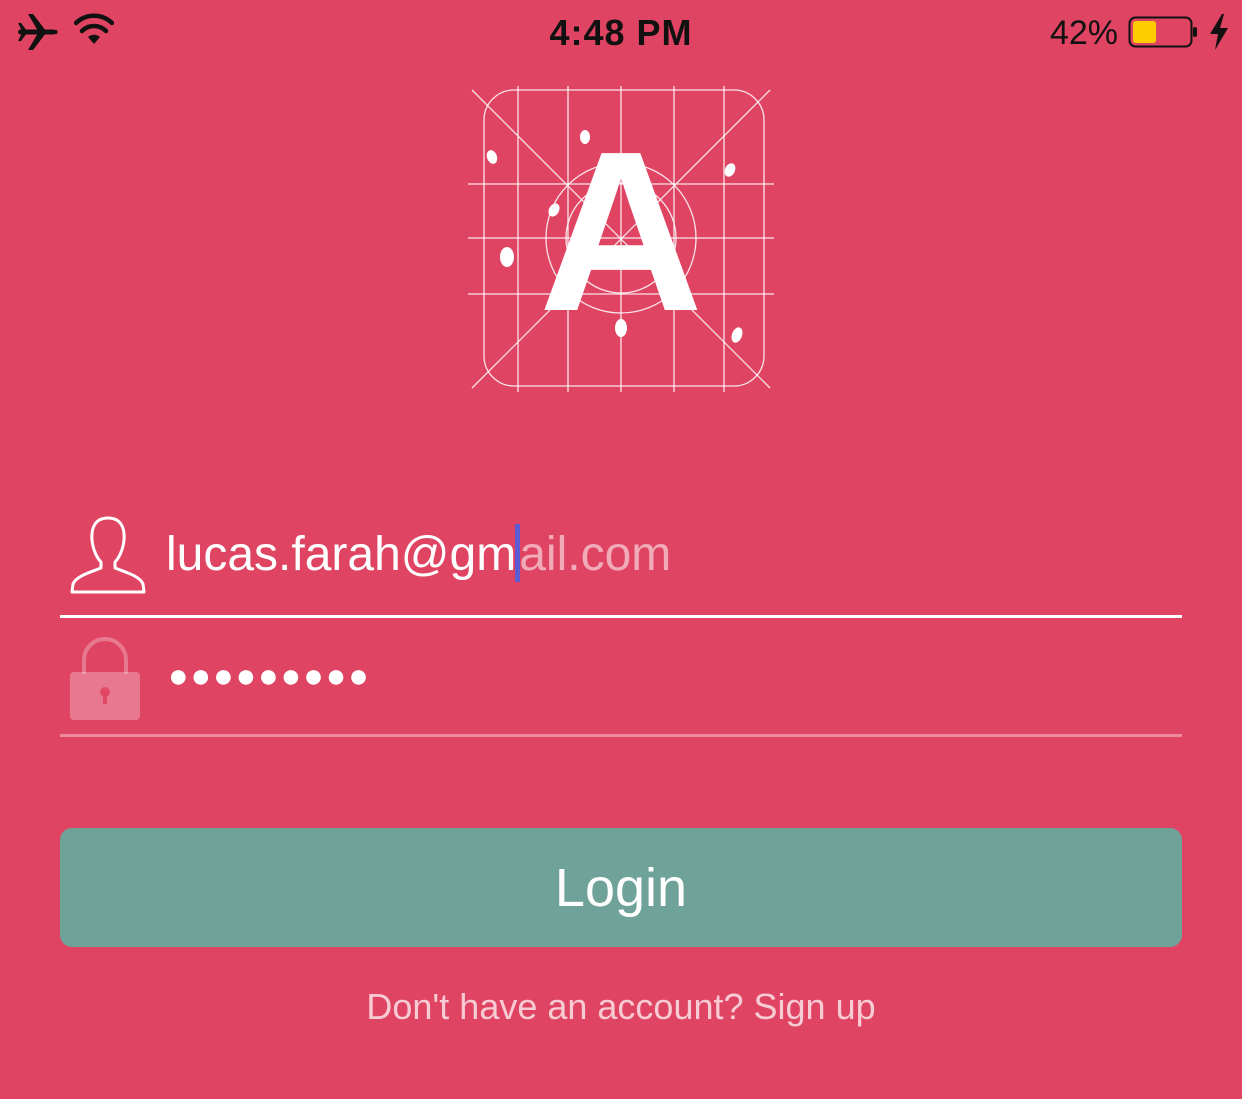 This screenshot has width=1242, height=1099. Describe the element at coordinates (595, 554) in the screenshot. I see `email-autocomplete-suggestion: ail.com` at that location.